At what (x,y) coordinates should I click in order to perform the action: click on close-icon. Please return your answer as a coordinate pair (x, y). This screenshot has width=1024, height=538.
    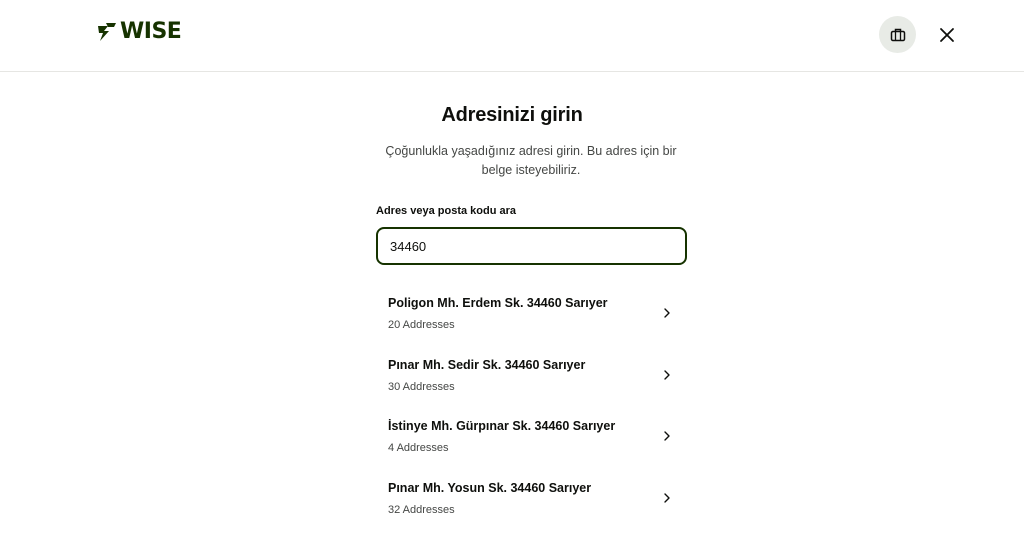
    Looking at the image, I should click on (947, 35).